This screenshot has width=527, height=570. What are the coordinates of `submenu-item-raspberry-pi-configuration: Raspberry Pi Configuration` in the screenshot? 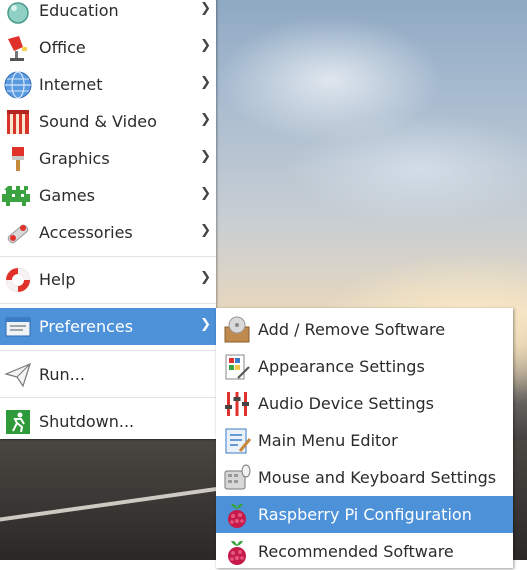 It's located at (364, 514).